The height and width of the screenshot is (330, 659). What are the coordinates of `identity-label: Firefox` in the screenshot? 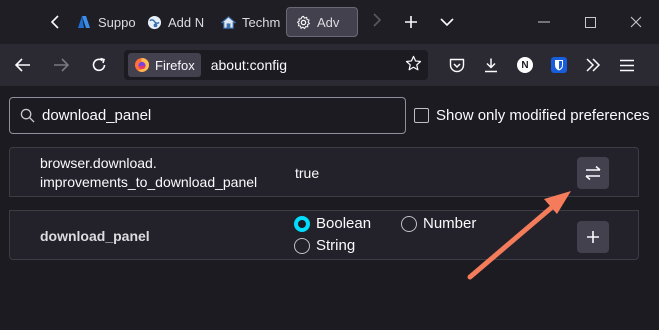 It's located at (175, 65).